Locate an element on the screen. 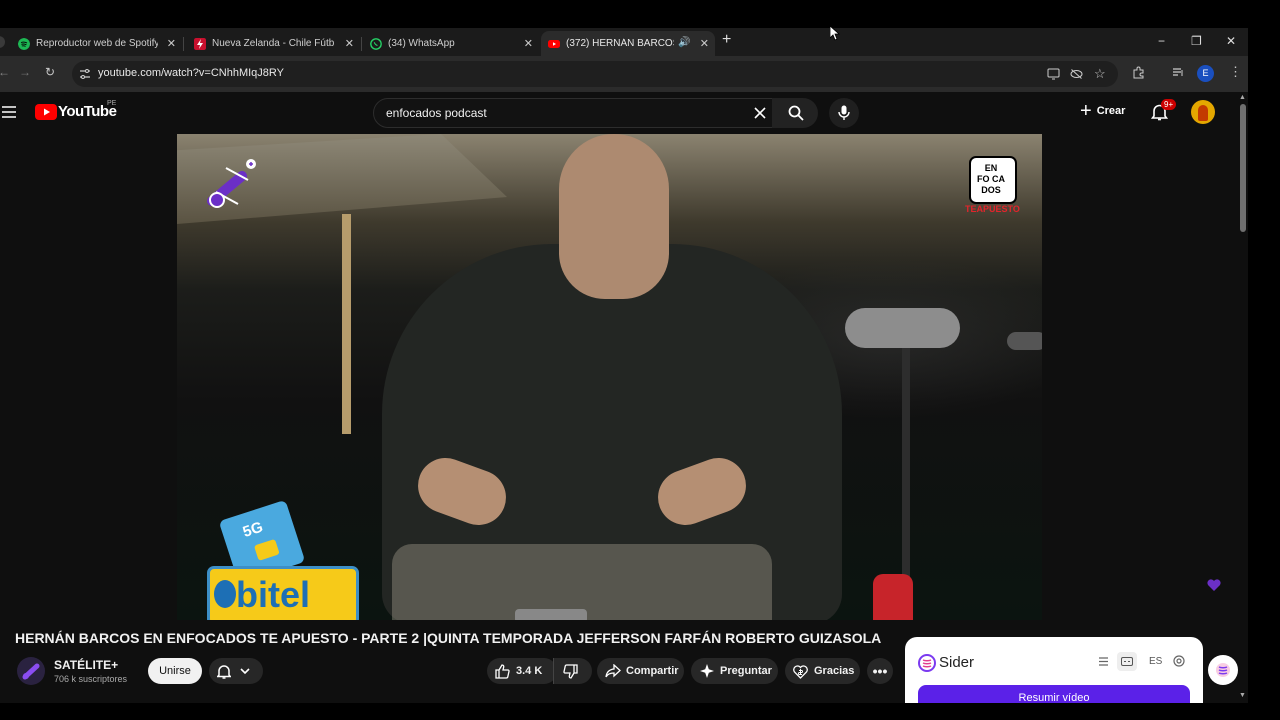  sider-fab-button is located at coordinates (1223, 670).